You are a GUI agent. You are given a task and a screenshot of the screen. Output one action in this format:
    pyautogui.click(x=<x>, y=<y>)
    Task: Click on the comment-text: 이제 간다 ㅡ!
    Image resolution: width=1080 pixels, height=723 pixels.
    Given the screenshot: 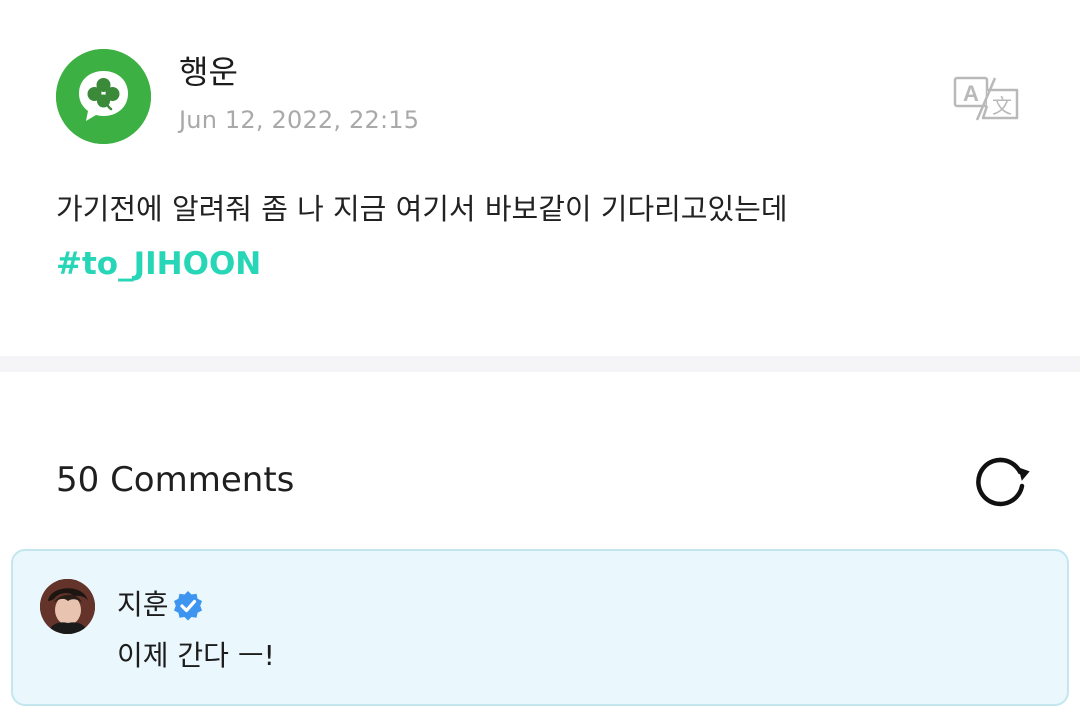 What is the action you would take?
    pyautogui.click(x=196, y=655)
    